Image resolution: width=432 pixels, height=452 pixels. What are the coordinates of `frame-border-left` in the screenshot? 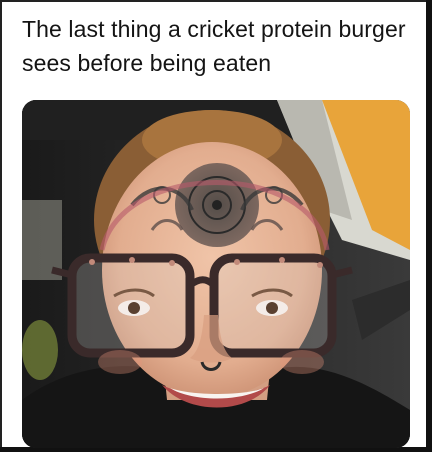 It's located at (1, 226).